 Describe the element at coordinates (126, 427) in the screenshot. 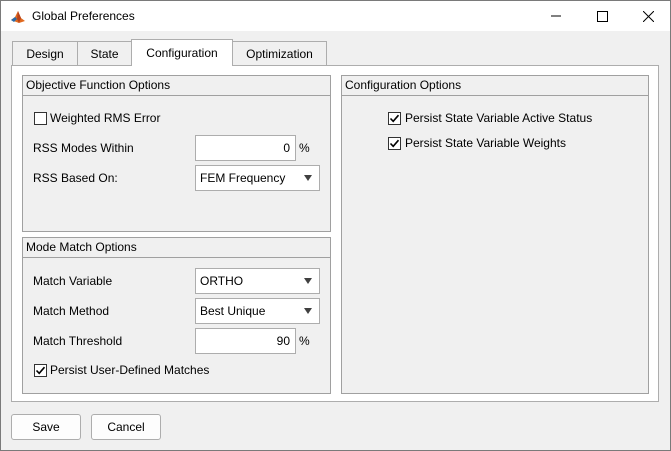

I see `cancel-button: Cancel` at that location.